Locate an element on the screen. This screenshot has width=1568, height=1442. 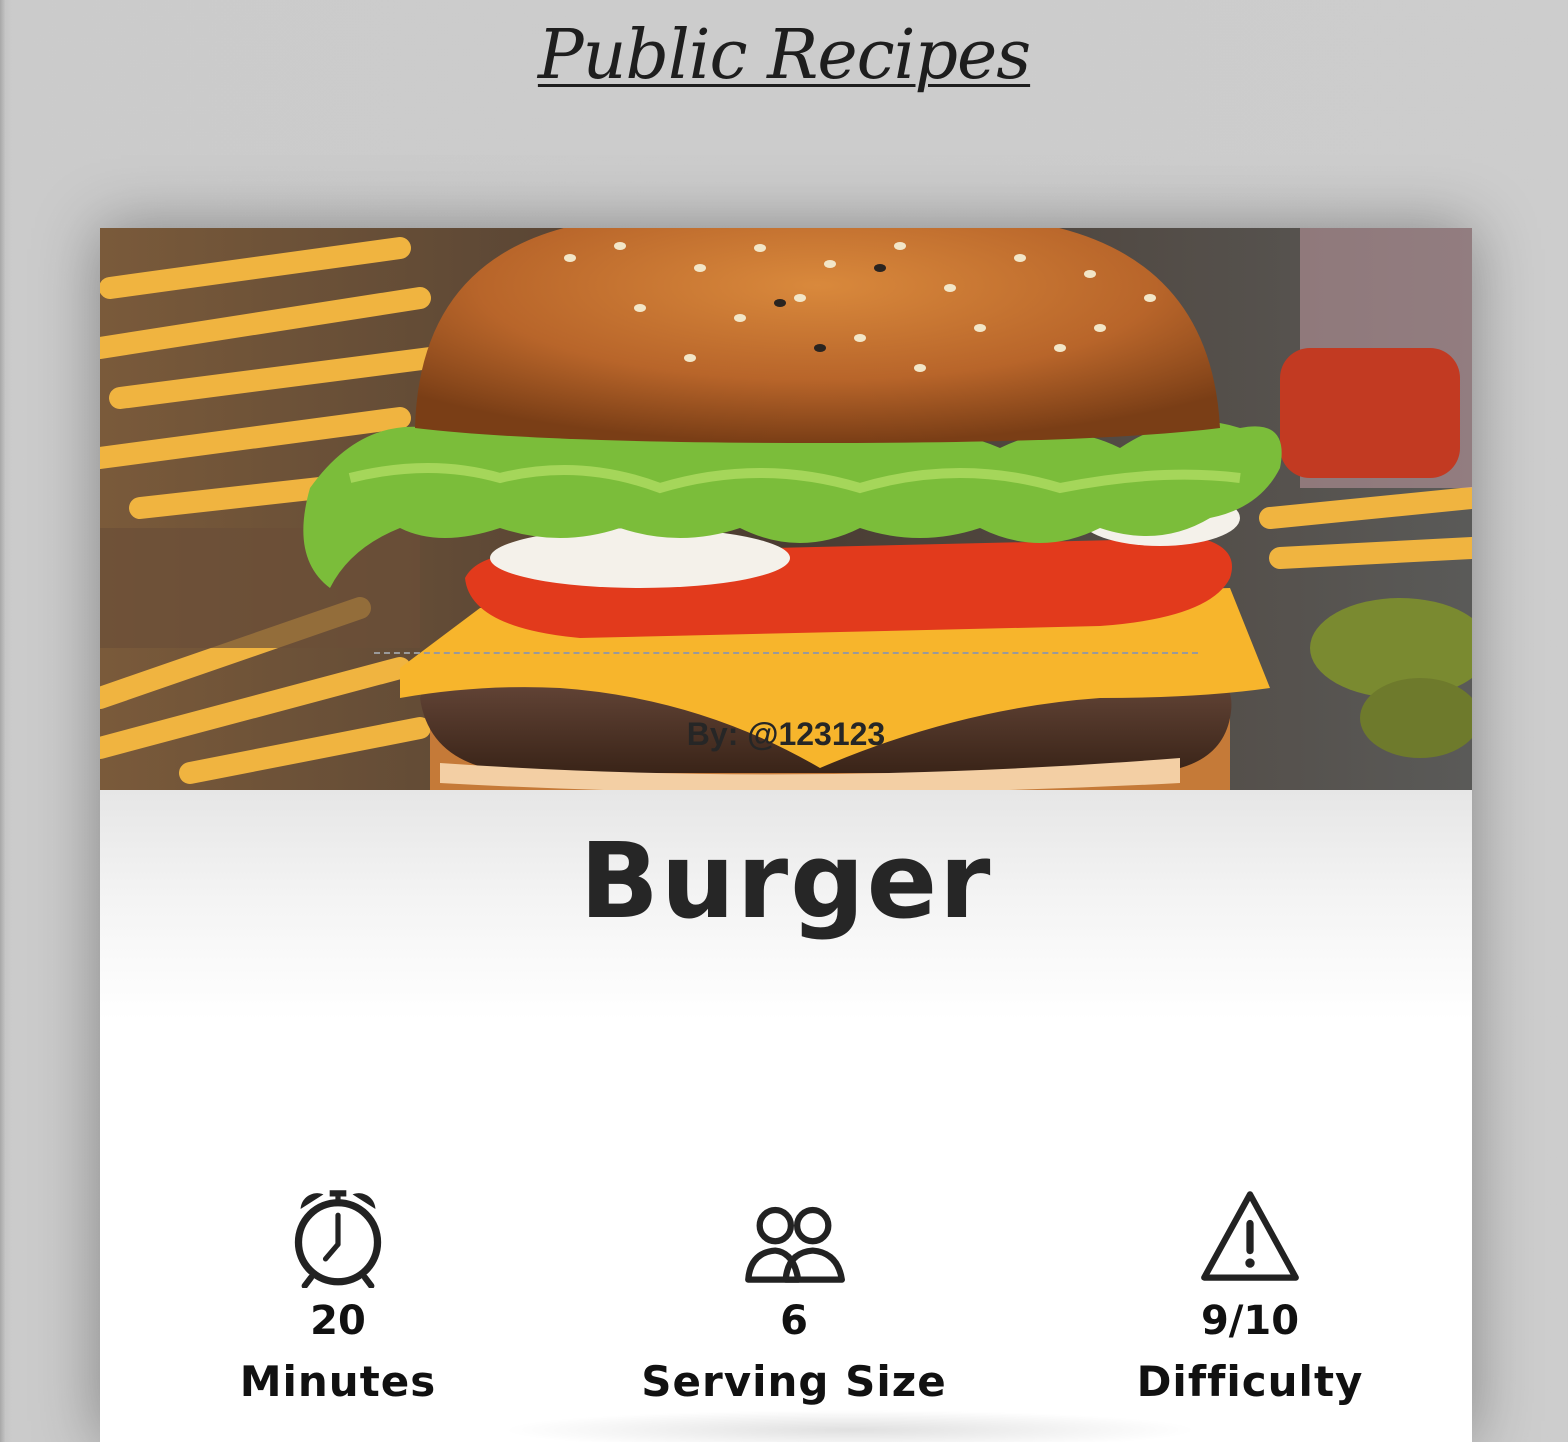
window-edge is located at coordinates (3, 721).